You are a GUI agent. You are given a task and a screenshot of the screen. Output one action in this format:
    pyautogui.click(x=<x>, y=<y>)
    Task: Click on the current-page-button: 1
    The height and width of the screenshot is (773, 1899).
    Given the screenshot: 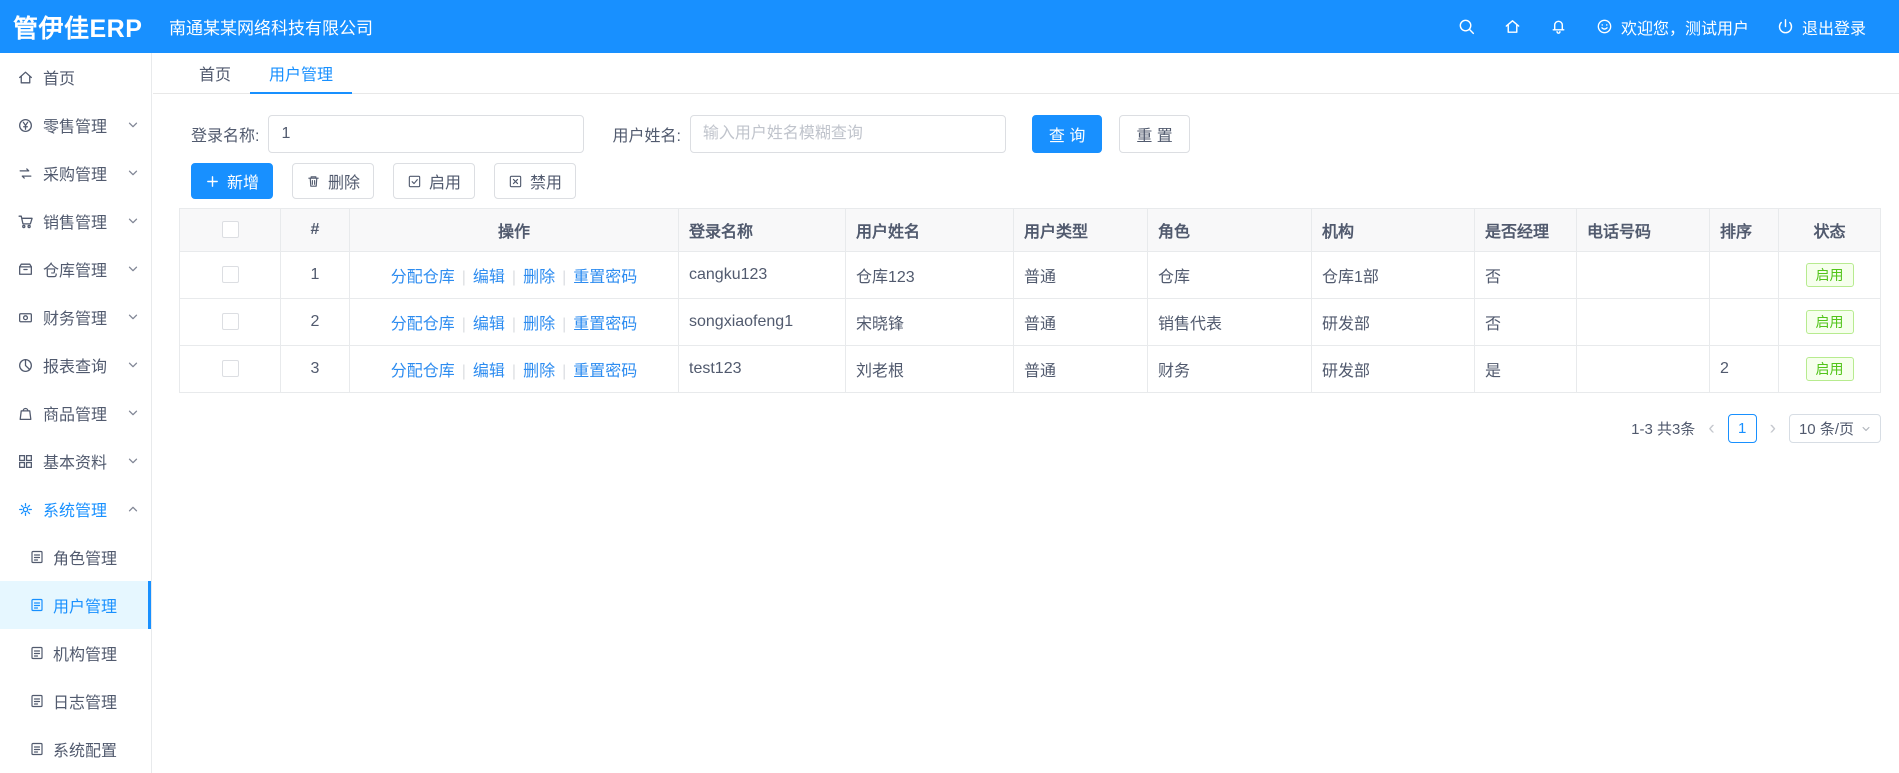 What is the action you would take?
    pyautogui.click(x=1742, y=428)
    